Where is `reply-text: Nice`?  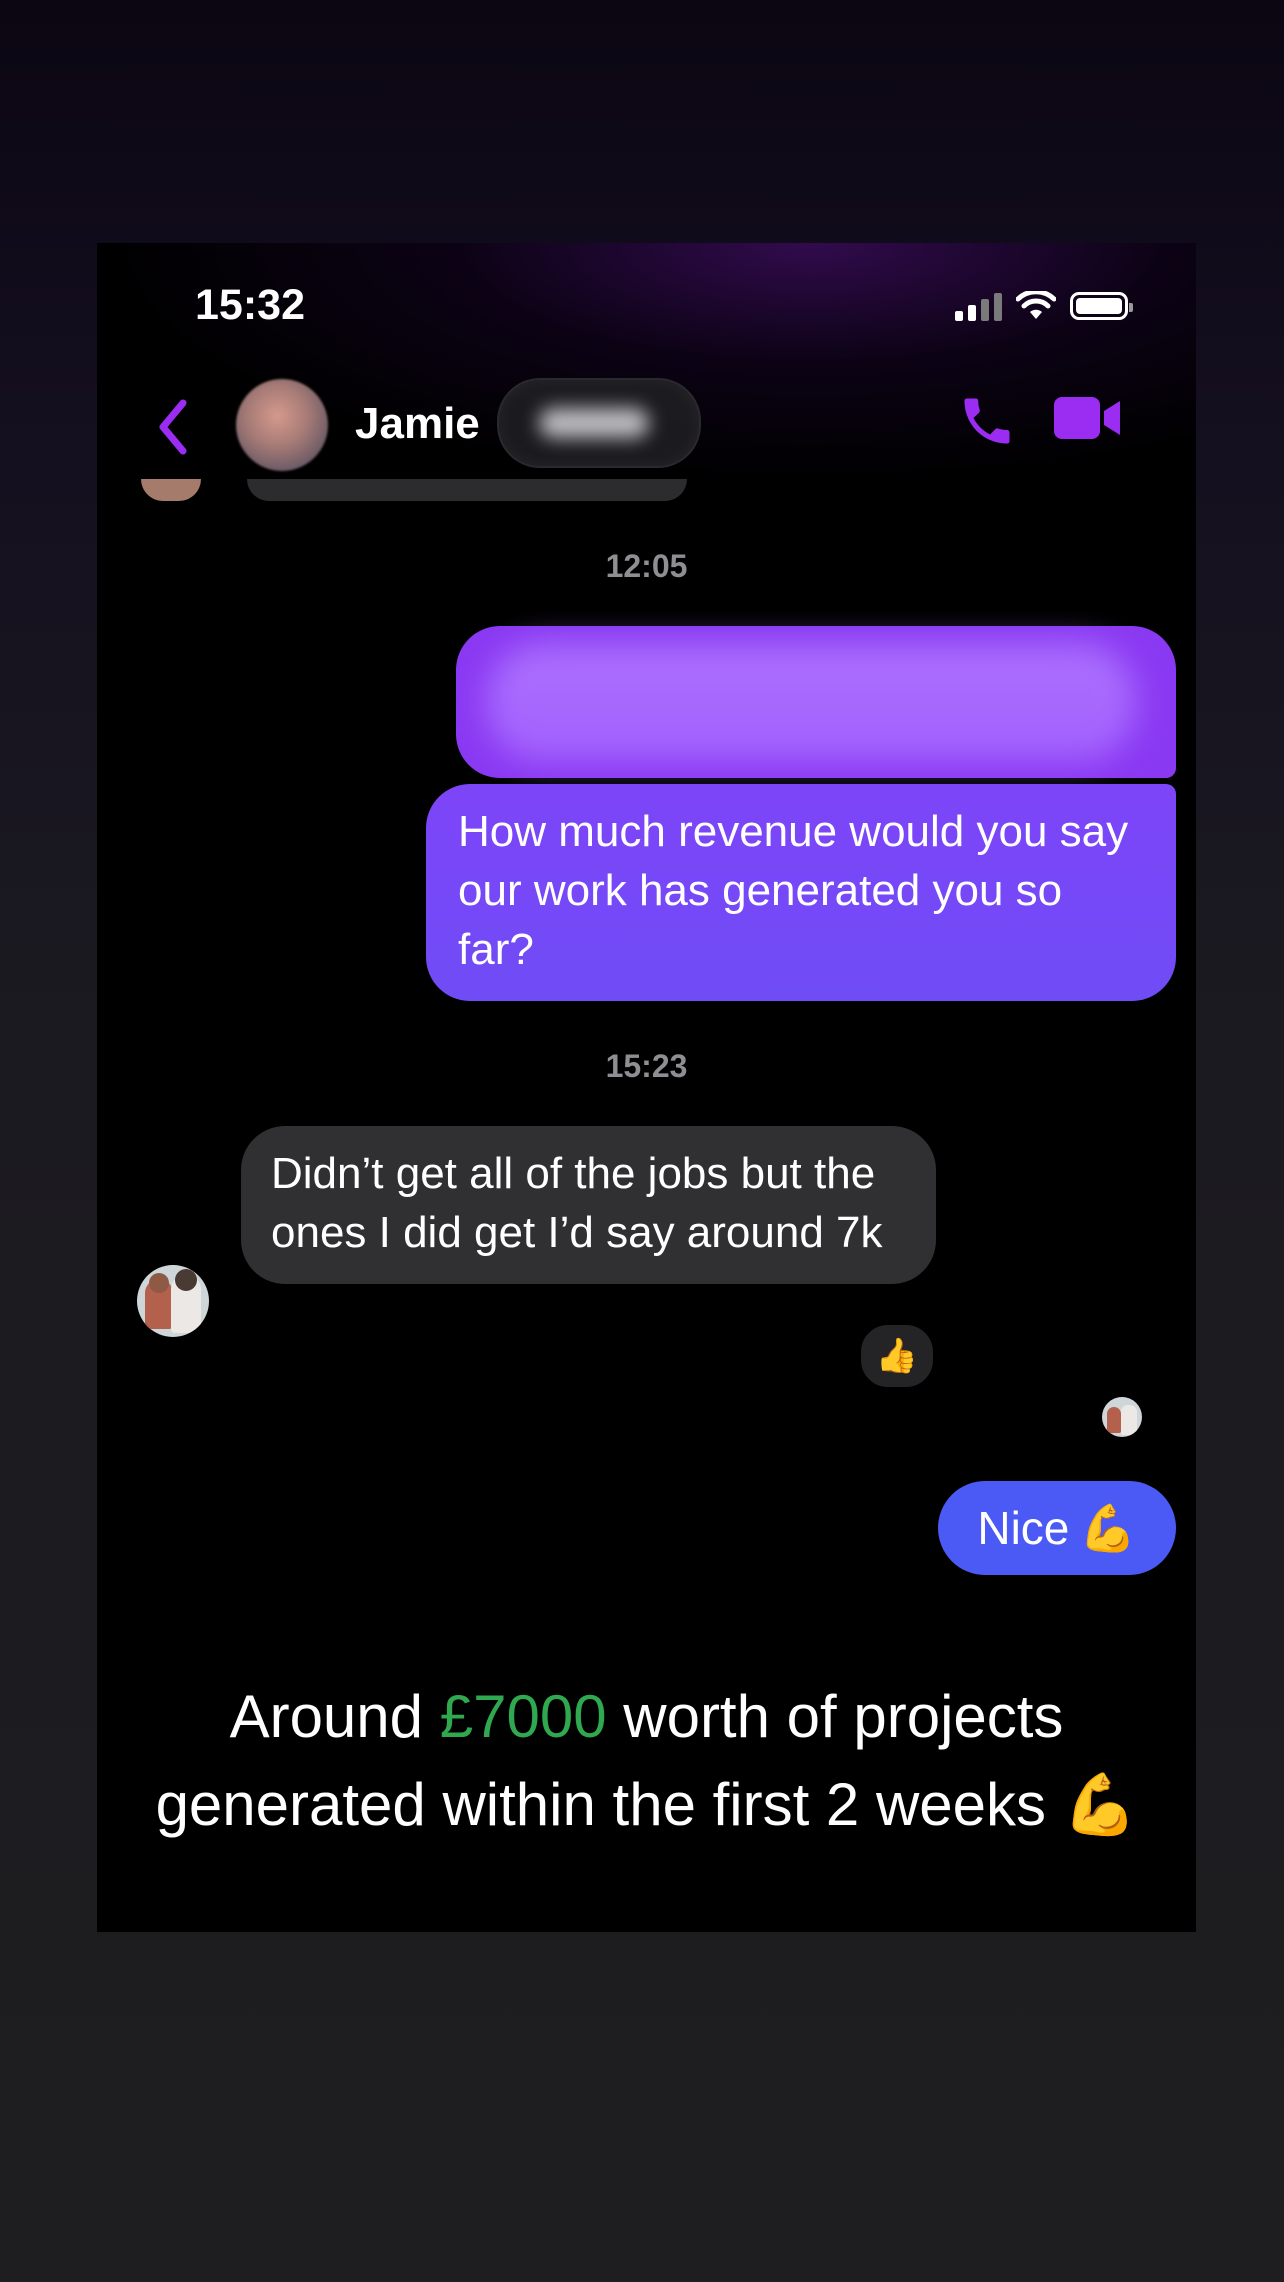
reply-text: Nice is located at coordinates (1023, 1528).